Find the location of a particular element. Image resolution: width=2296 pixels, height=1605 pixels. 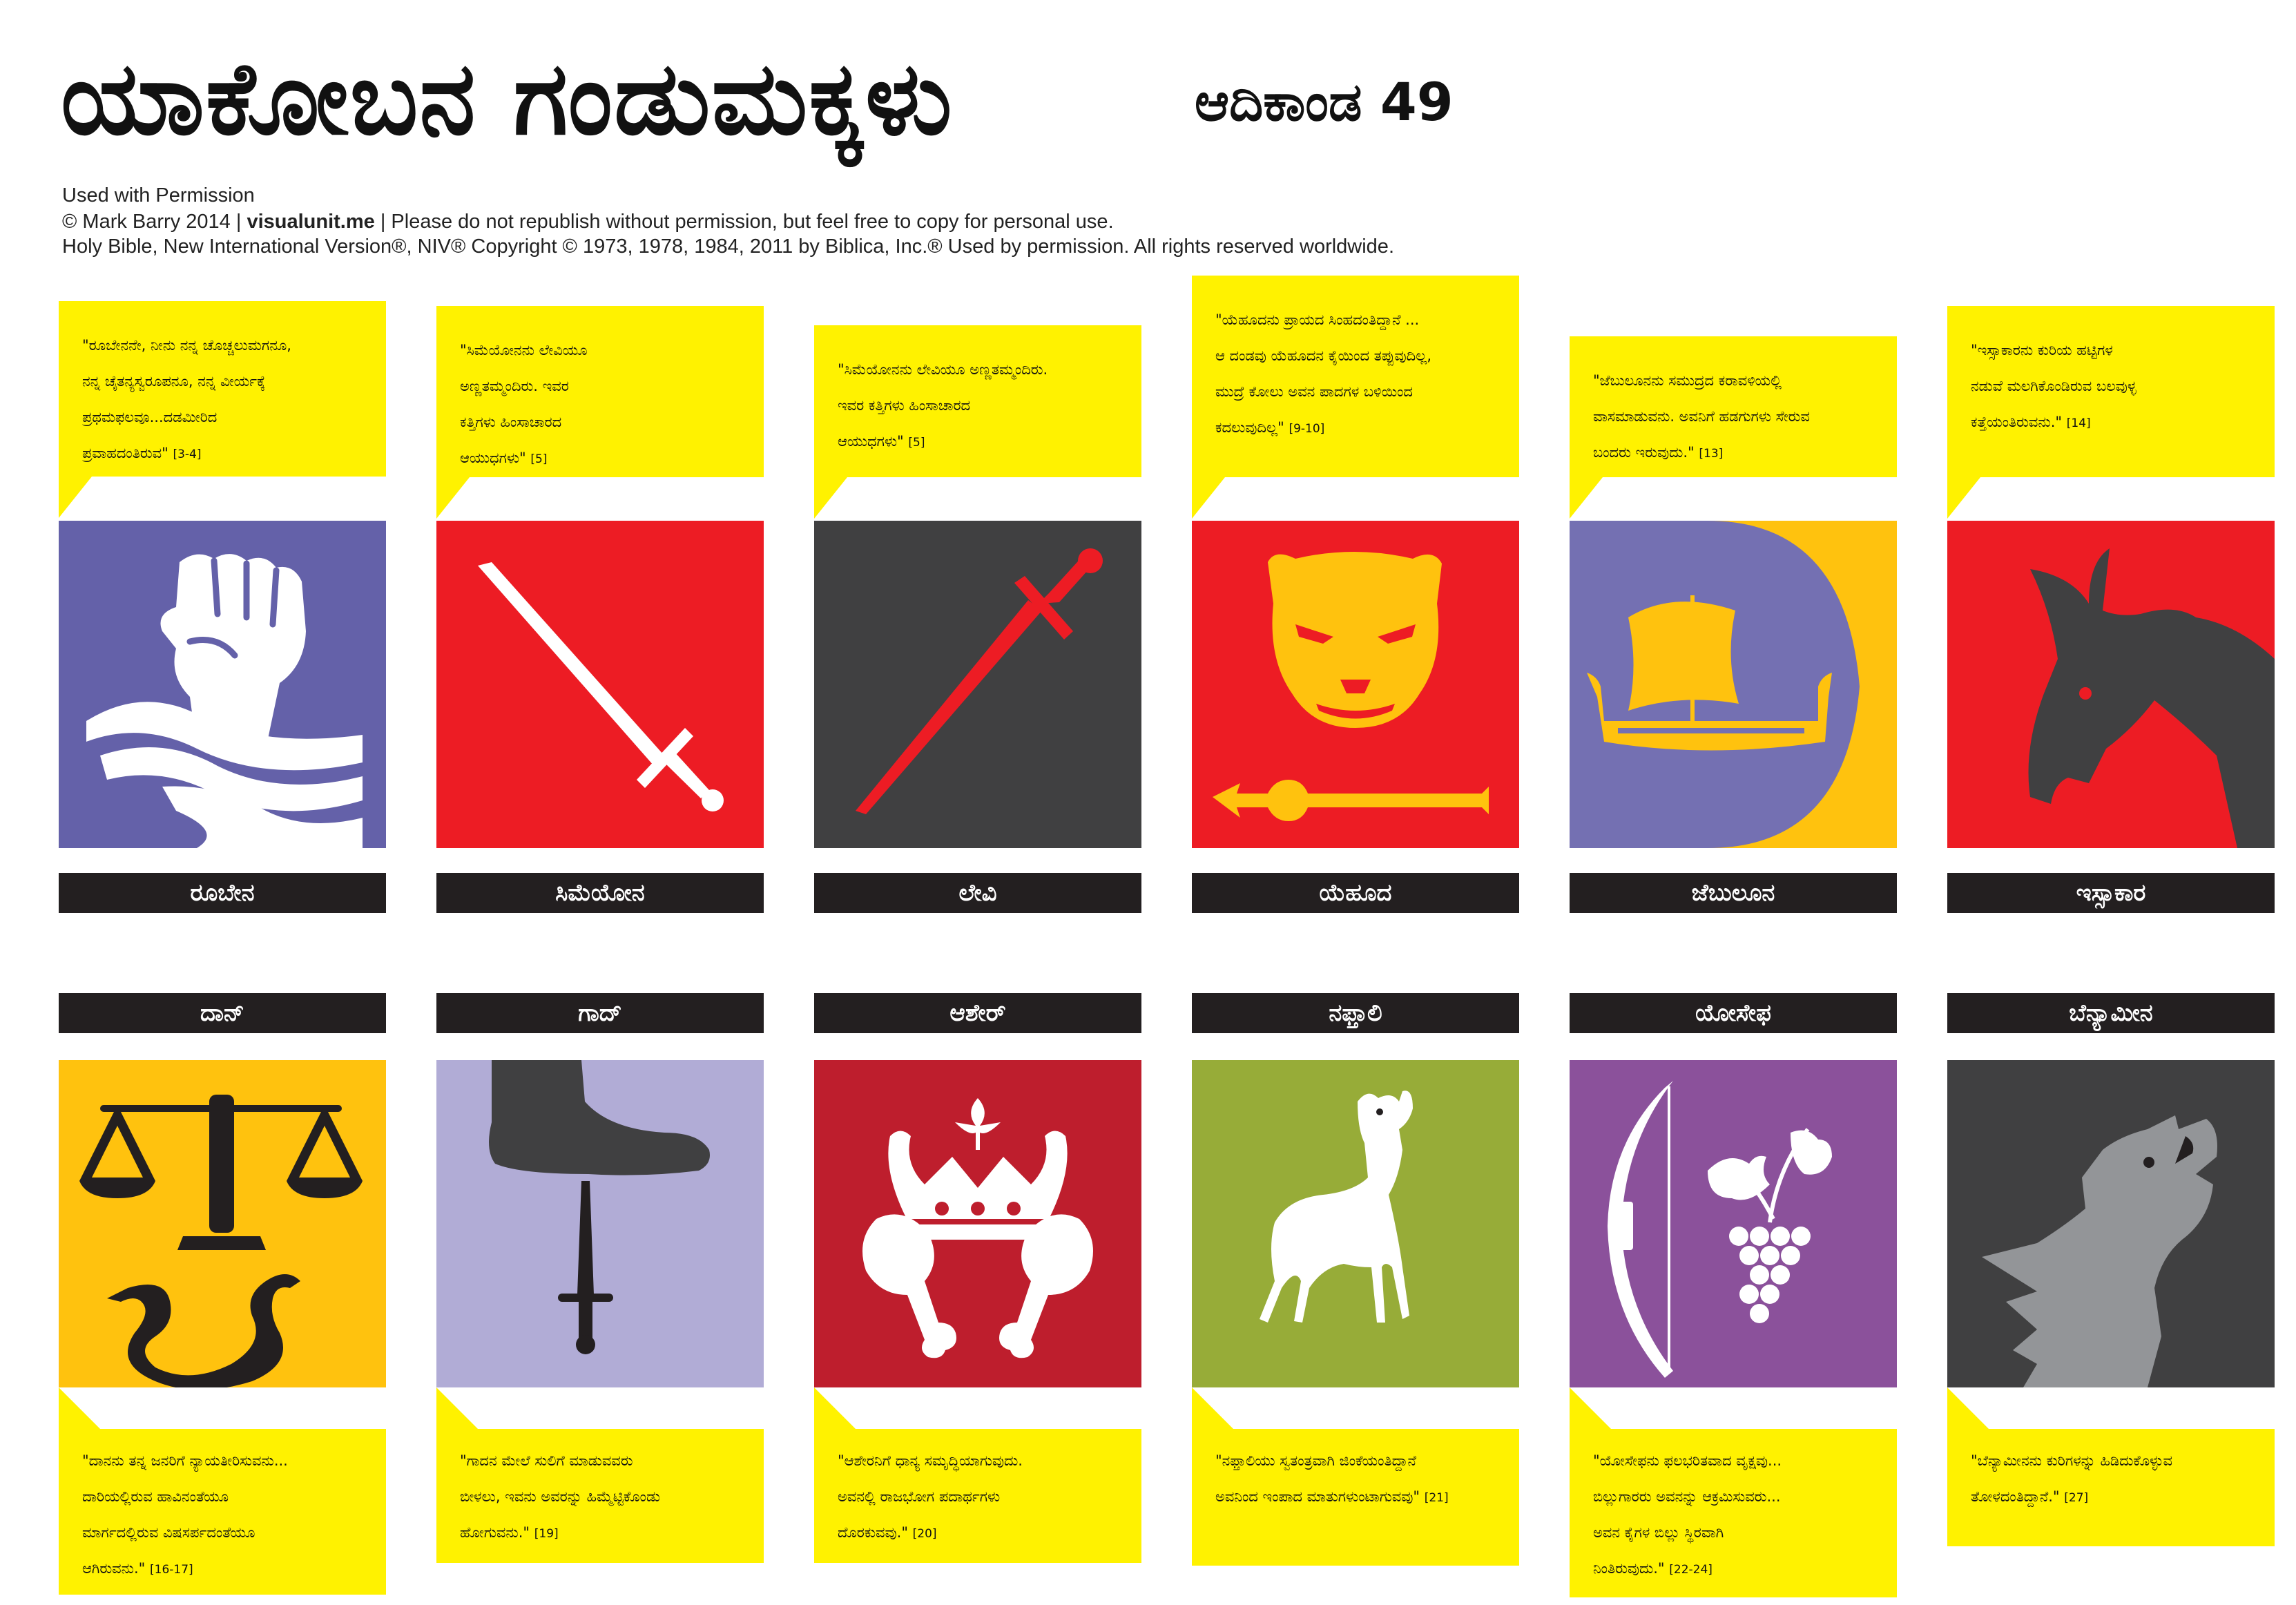

name-label-zebulun: ಜೆಬುಲೂನ is located at coordinates (1733, 893).